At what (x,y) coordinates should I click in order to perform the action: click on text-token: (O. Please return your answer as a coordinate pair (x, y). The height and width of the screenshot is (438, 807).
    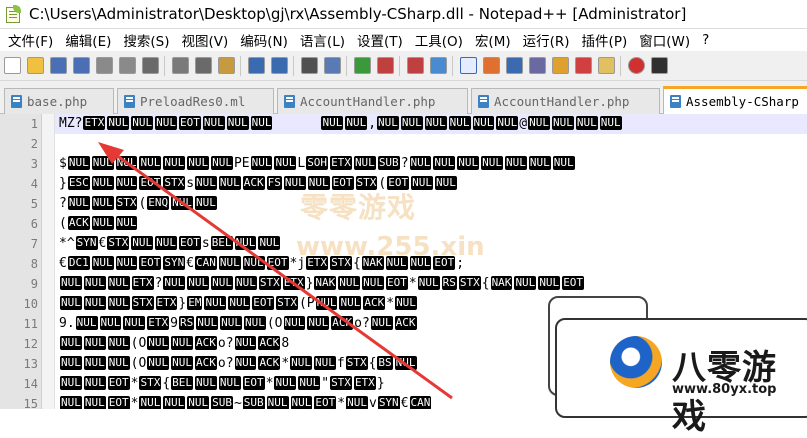
    Looking at the image, I should click on (138, 363).